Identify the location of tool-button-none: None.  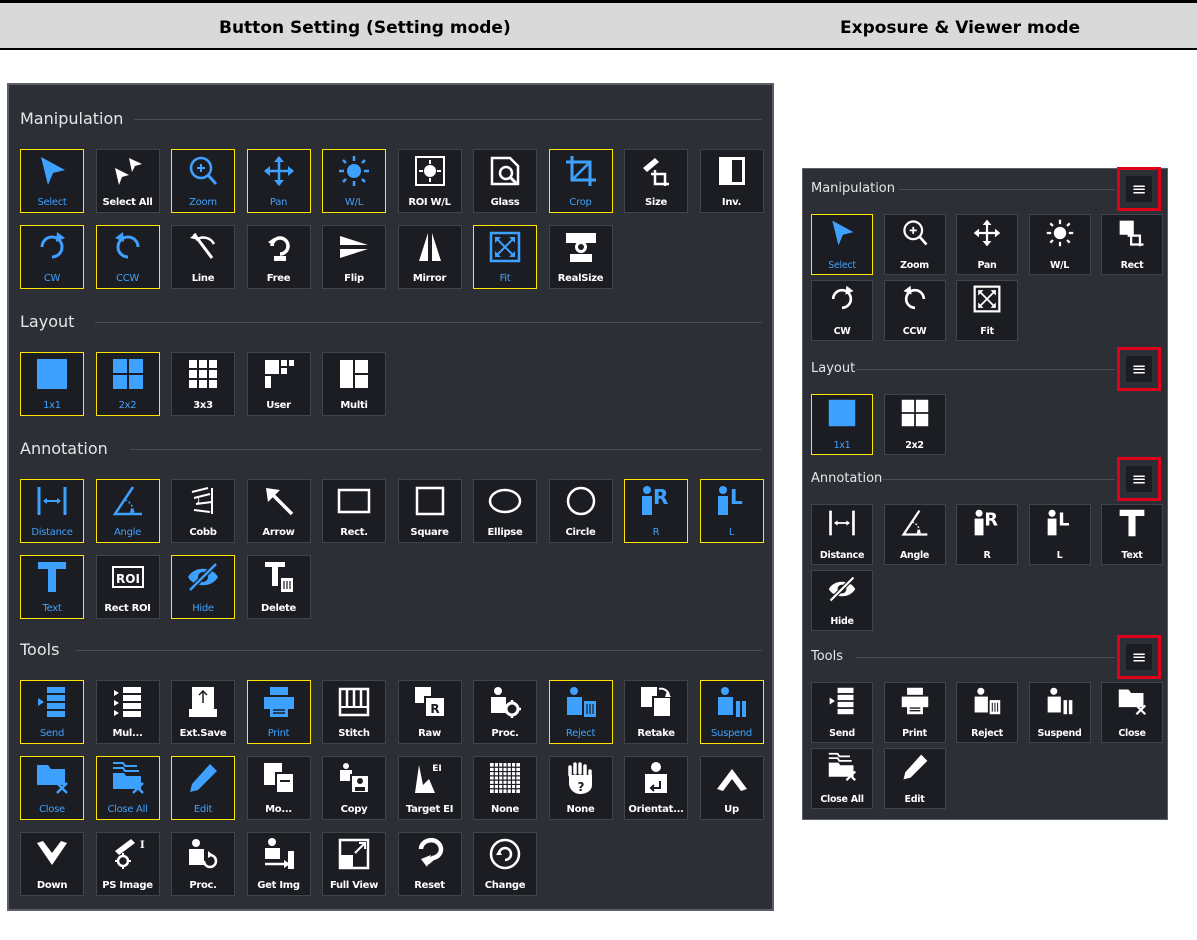
(505, 788).